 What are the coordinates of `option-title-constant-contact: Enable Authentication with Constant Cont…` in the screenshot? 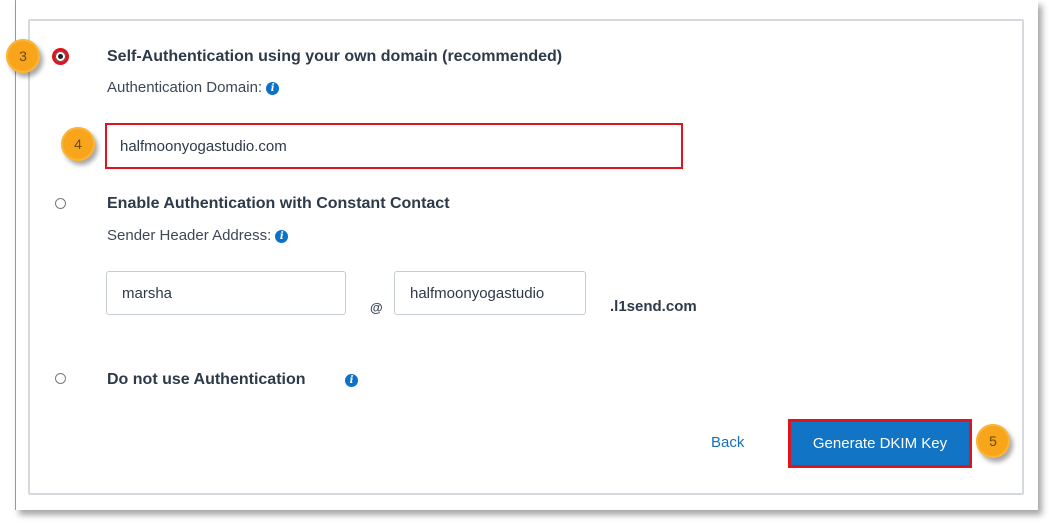 It's located at (278, 203).